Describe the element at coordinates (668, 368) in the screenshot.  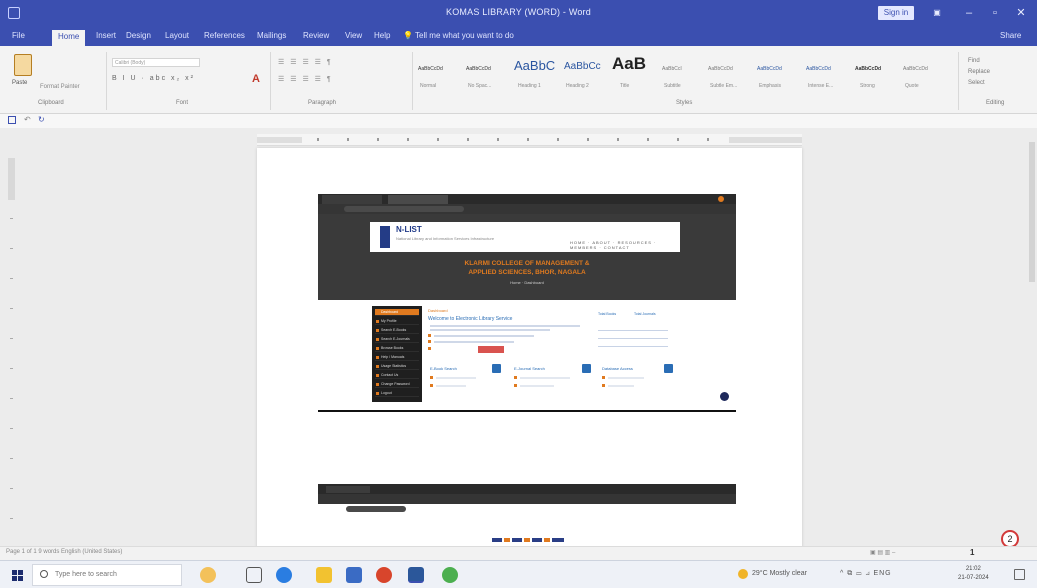
I see `card-icon` at that location.